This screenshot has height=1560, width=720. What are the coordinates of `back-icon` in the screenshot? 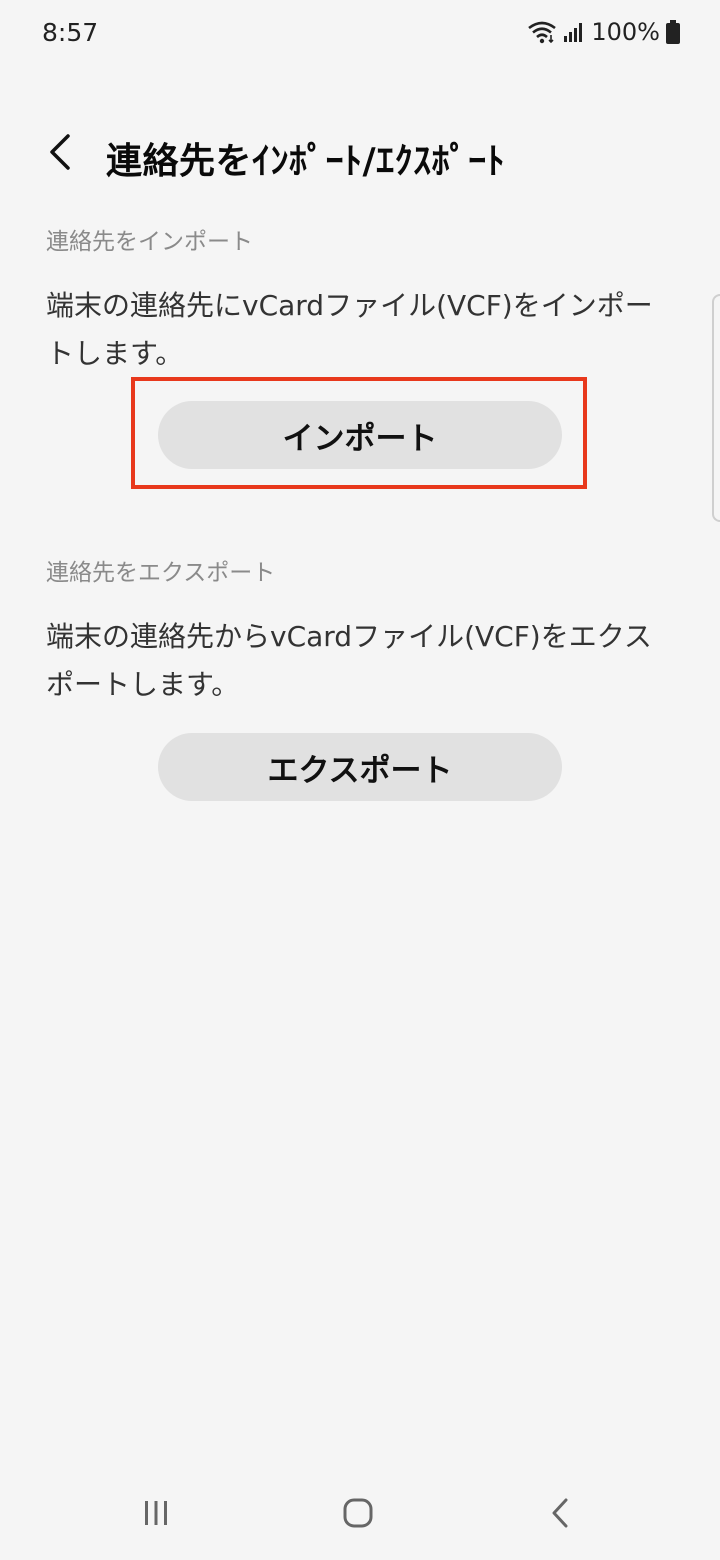 It's located at (560, 1515).